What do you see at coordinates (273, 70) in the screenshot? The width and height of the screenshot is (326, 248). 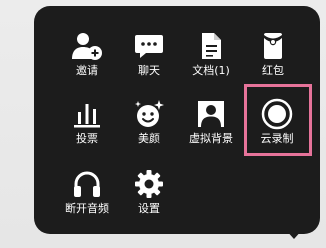 I see `menu-item-label: 红包` at bounding box center [273, 70].